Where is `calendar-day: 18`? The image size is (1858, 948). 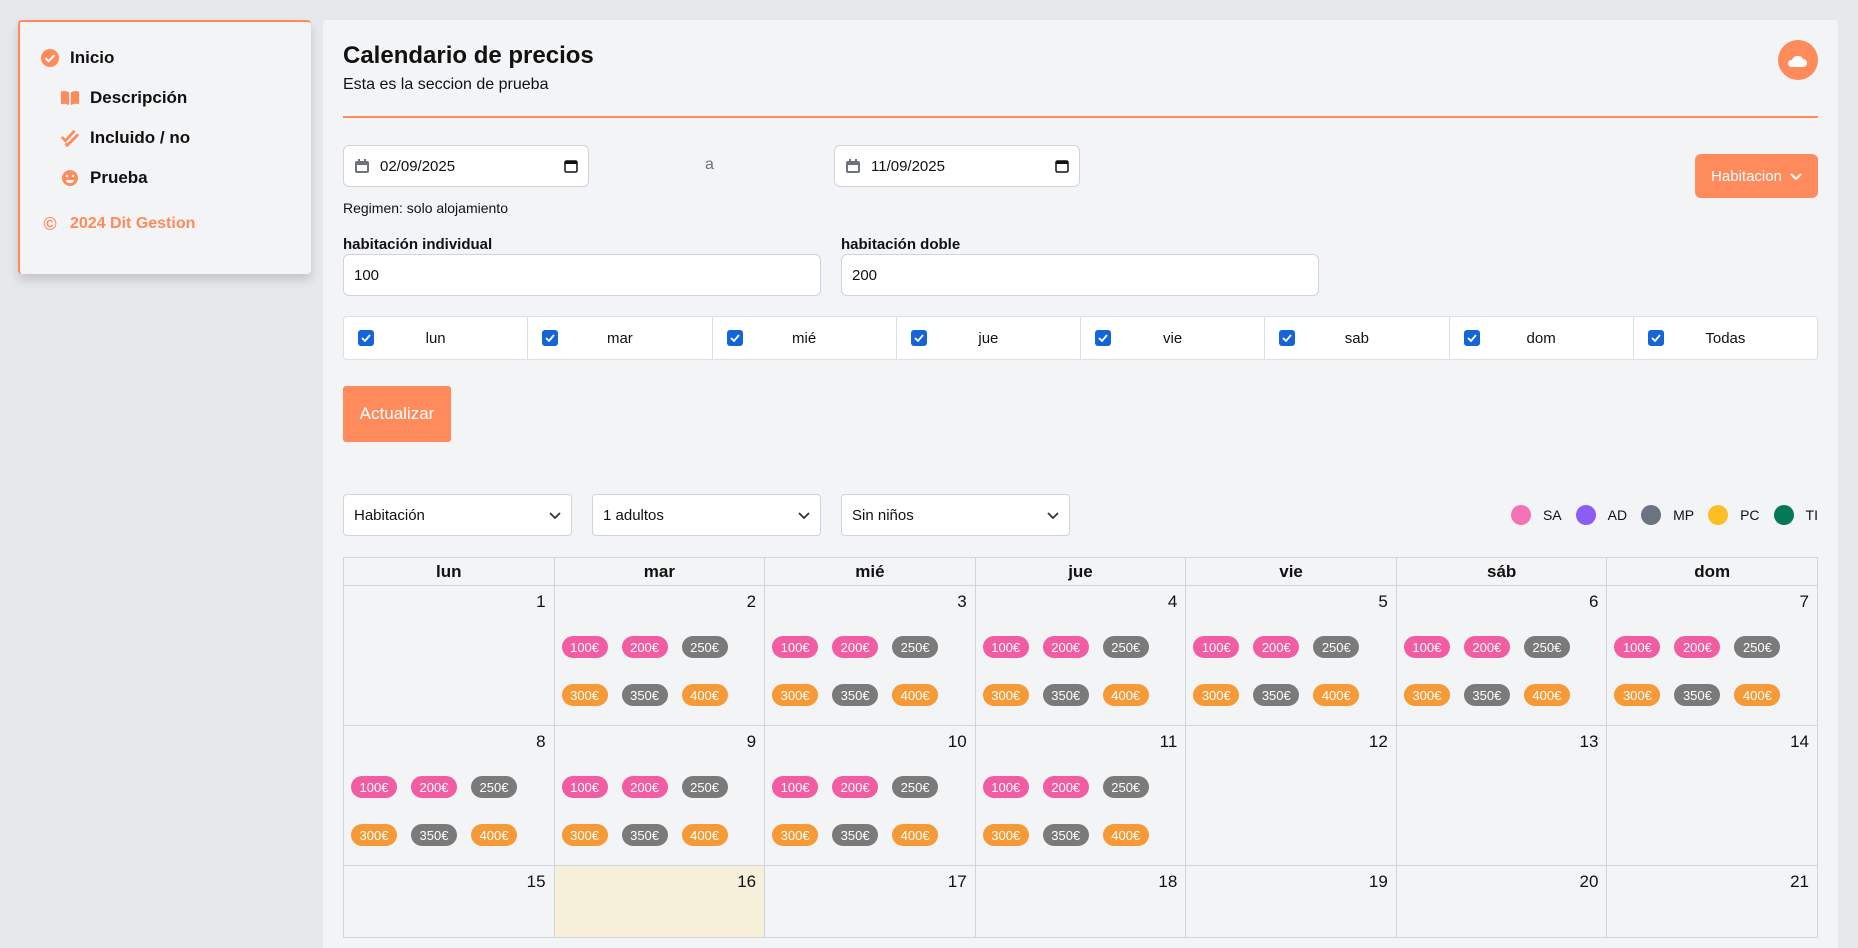
calendar-day: 18 is located at coordinates (1081, 902).